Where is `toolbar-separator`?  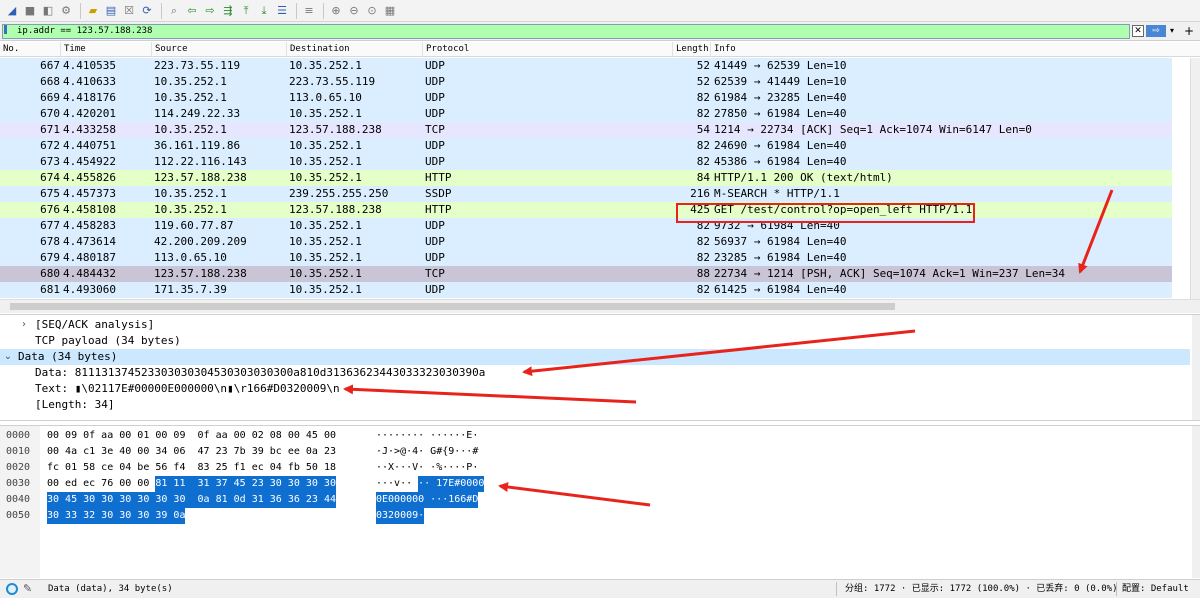
toolbar-separator is located at coordinates (80, 10).